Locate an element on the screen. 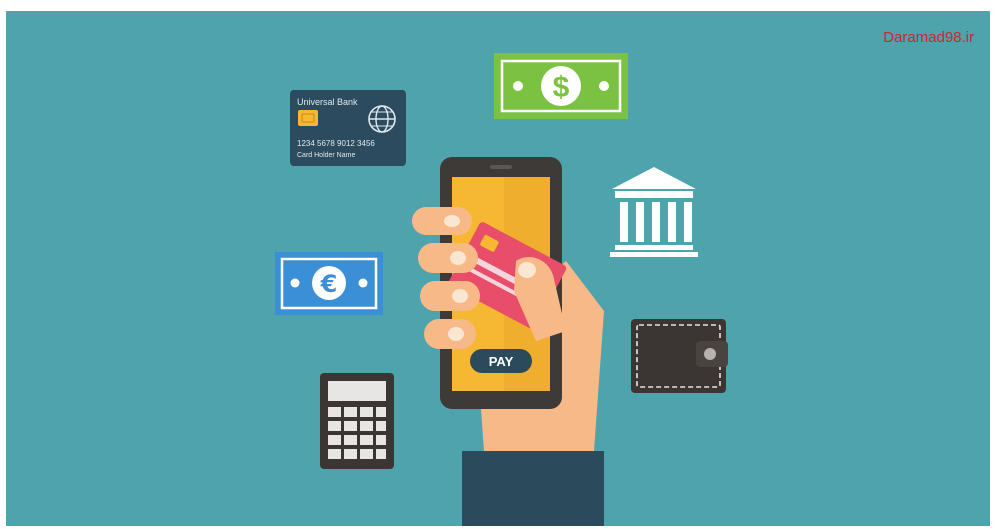  bank-card-number: 1234 5678 9012 3456 is located at coordinates (336, 143).